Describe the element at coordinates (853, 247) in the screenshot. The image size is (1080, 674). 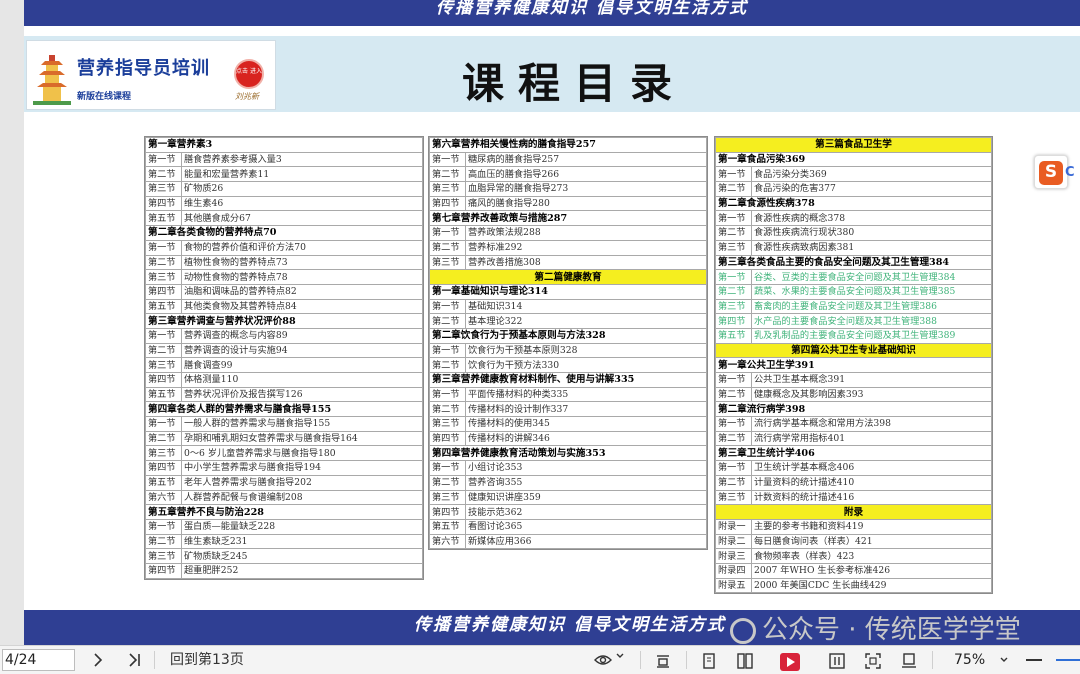
I see `toc-row: 第三节 食源性疾病致病因素381` at that location.